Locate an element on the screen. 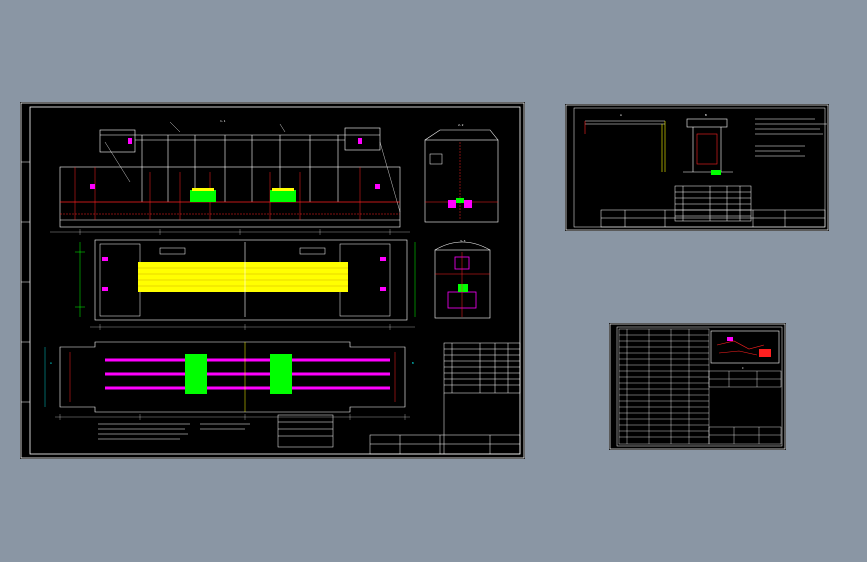 Image resolution: width=867 pixels, height=562 pixels. view-label-1: 1-1 is located at coordinates (223, 121).